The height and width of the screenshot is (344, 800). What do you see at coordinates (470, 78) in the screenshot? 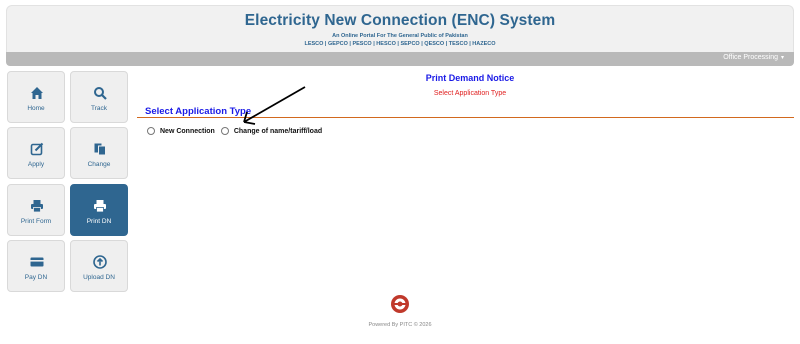
I see `page-title: Print Demand Notice` at bounding box center [470, 78].